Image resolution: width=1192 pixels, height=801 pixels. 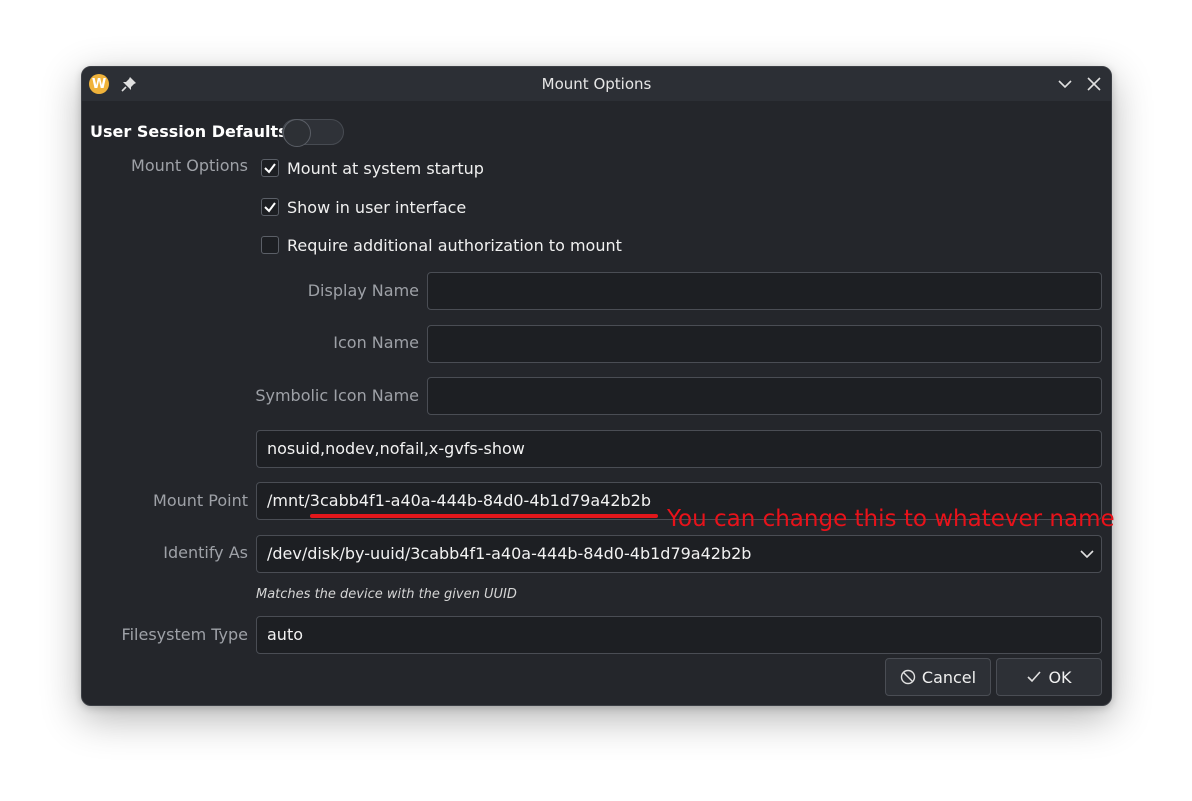 I want to click on symbolic-icon-name-input, so click(x=764, y=396).